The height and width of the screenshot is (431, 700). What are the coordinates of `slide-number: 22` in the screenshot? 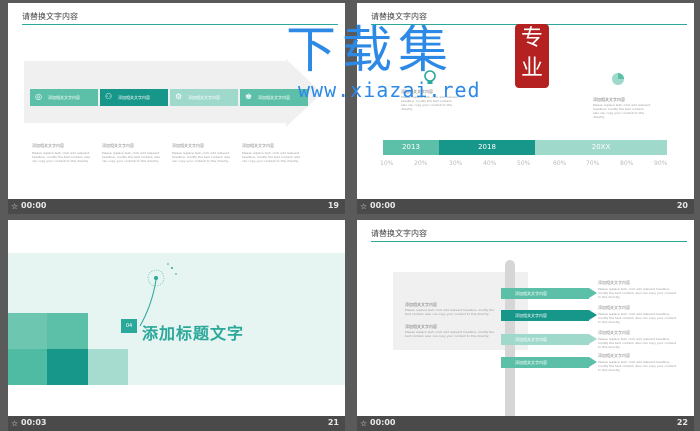 It's located at (682, 422).